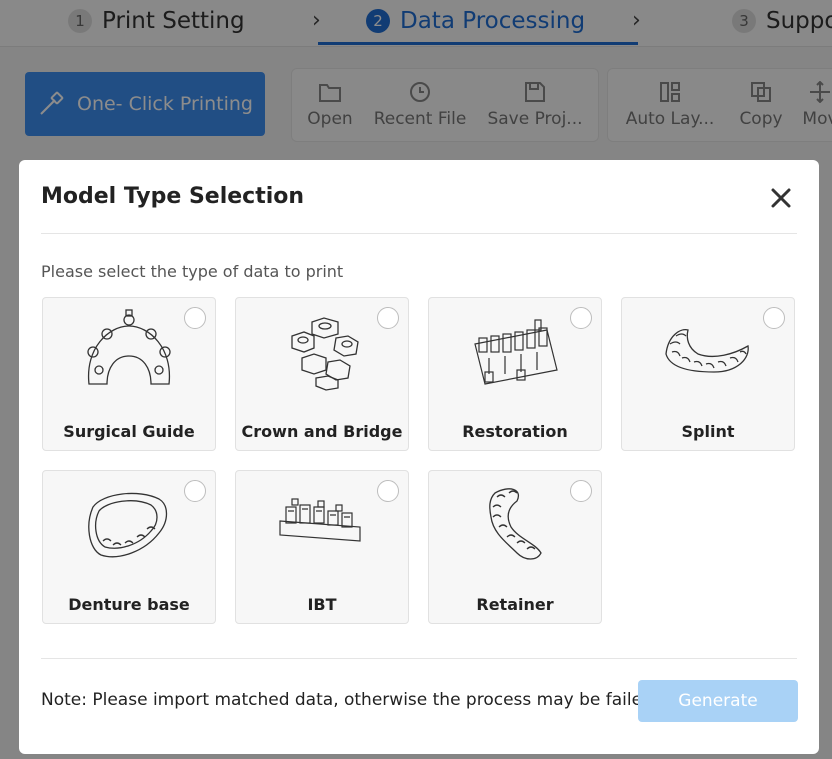  I want to click on selection-prompt: Please select the type of data to print, so click(192, 271).